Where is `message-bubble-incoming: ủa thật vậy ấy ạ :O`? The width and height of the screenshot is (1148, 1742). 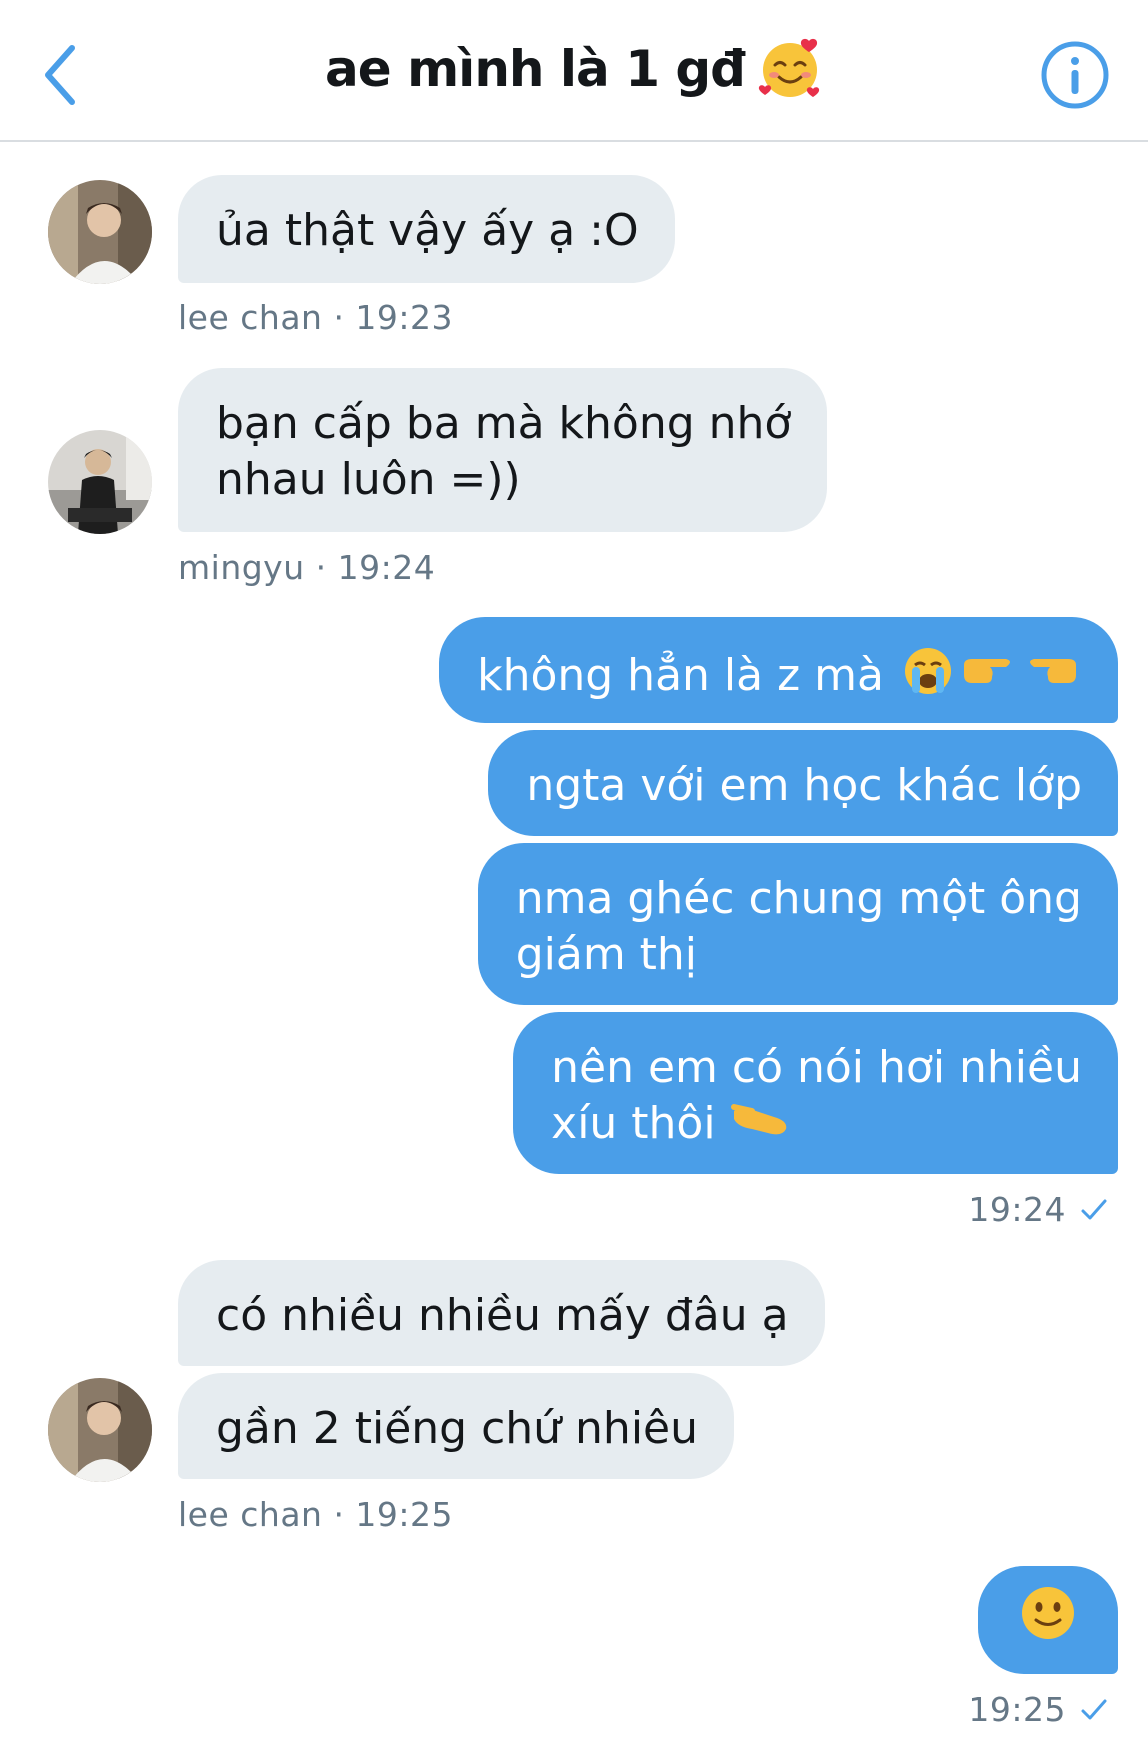
message-bubble-incoming: ủa thật vậy ấy ạ :O is located at coordinates (426, 229).